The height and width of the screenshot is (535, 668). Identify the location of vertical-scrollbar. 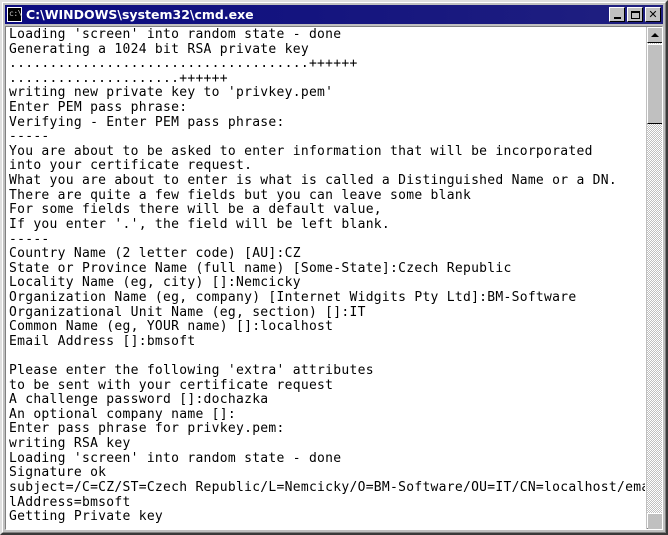
(654, 278).